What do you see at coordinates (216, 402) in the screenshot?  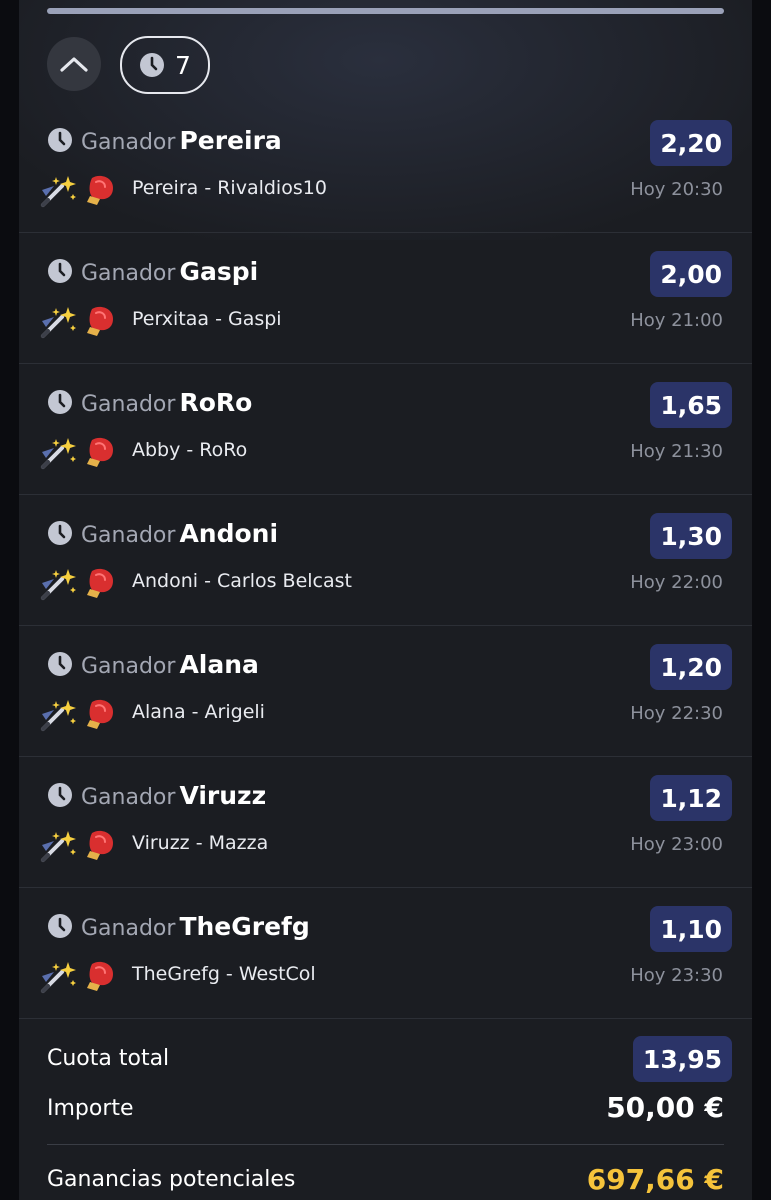 I see `bet-selection: RoRo` at bounding box center [216, 402].